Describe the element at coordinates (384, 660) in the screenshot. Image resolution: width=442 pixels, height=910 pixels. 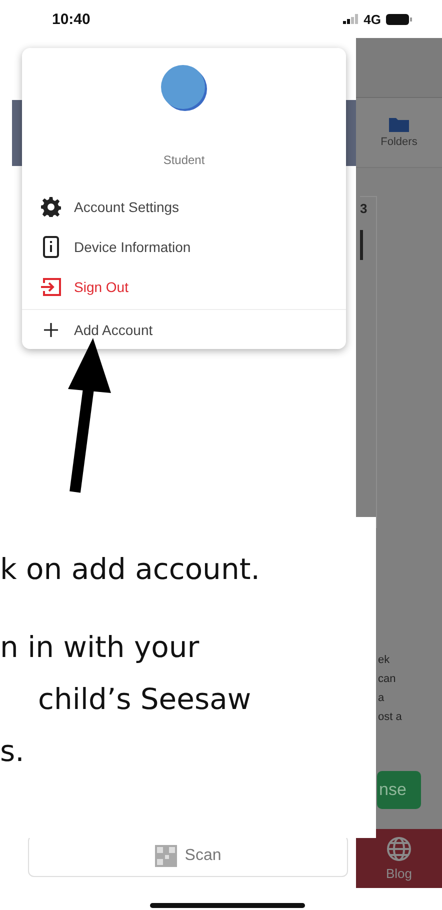
I see `post-text: ek` at that location.